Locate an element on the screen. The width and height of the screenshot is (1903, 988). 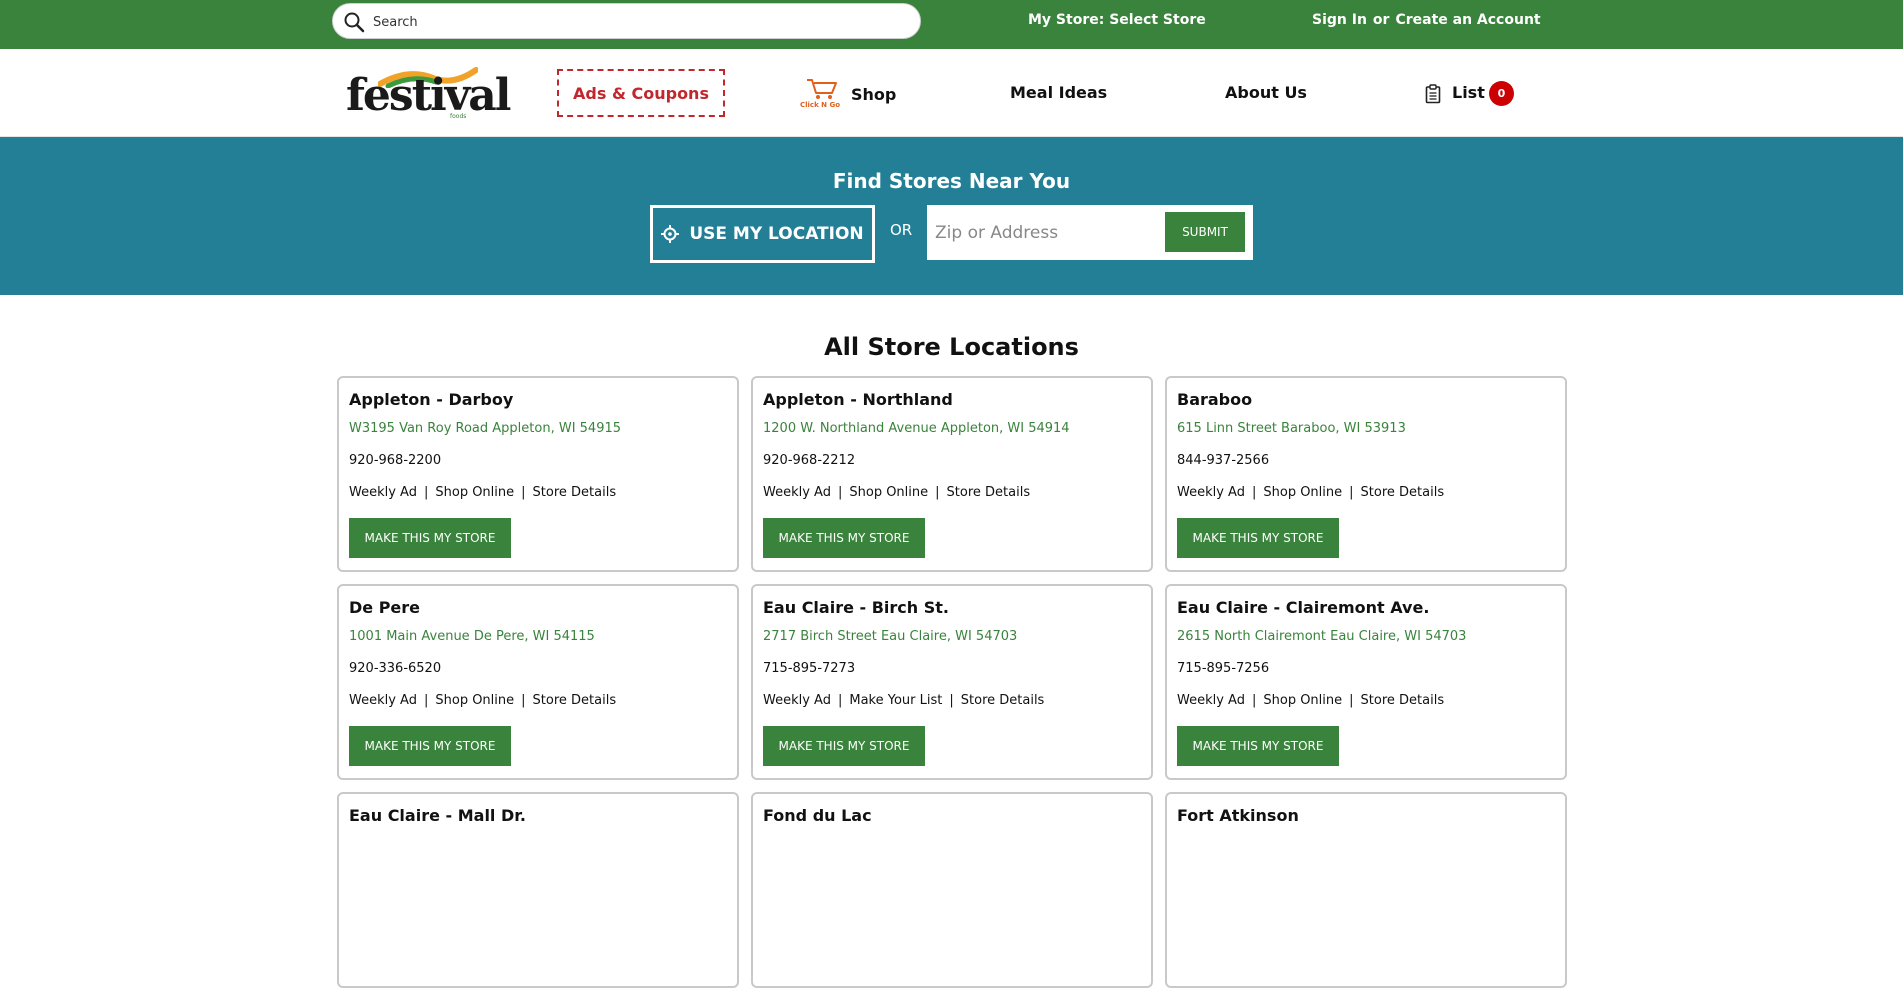
festival-foods-logo: festival foods is located at coordinates (429, 93).